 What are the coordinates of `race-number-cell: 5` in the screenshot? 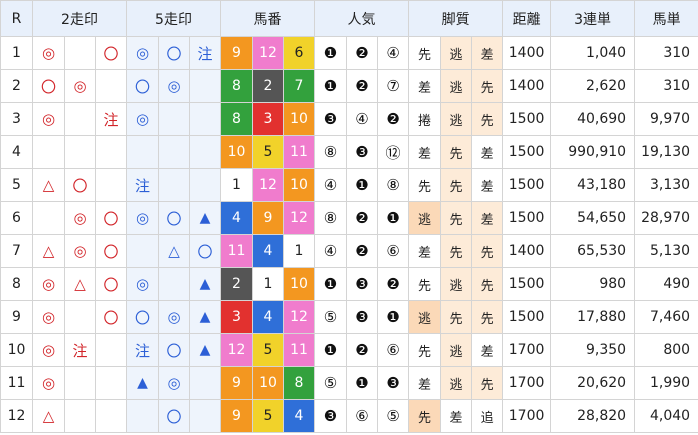 It's located at (16, 185).